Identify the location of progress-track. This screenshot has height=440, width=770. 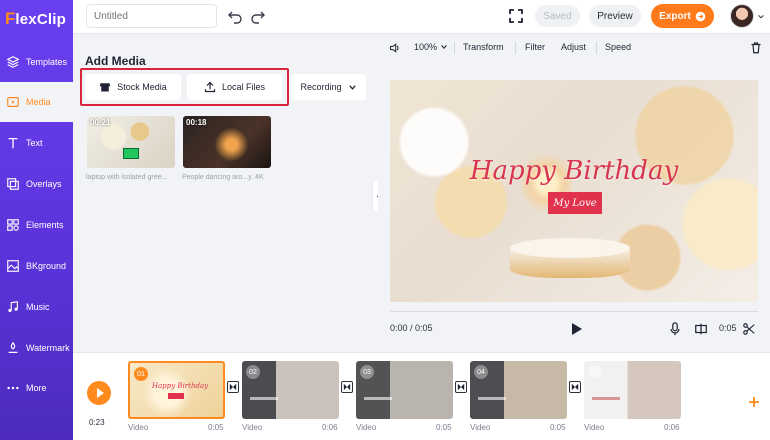
(574, 311).